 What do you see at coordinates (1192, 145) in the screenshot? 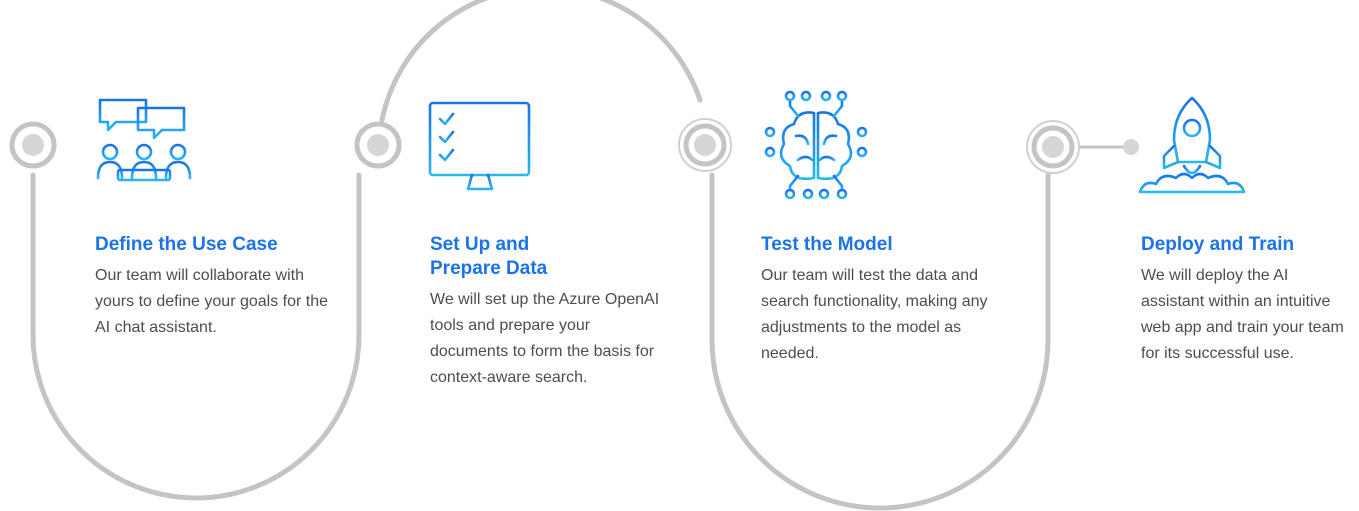
I see `rocket-launch-icon` at bounding box center [1192, 145].